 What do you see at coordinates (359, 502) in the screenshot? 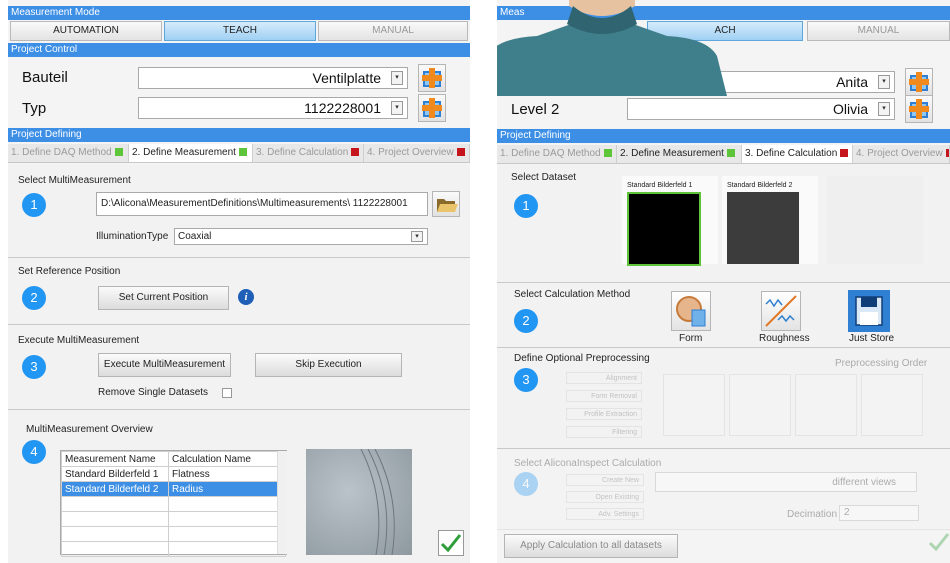
I see `surface-preview-image` at bounding box center [359, 502].